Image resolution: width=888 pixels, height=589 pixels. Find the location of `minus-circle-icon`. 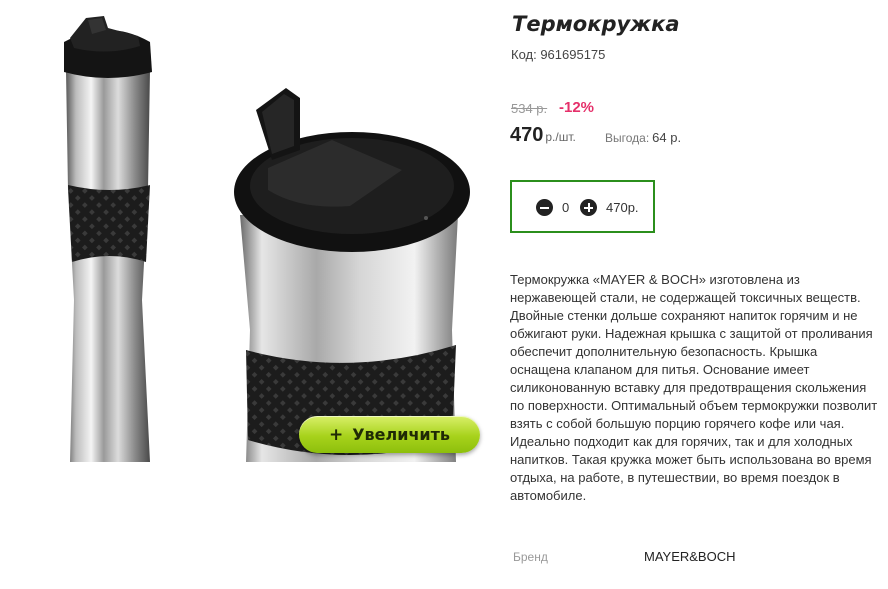

minus-circle-icon is located at coordinates (544, 207).